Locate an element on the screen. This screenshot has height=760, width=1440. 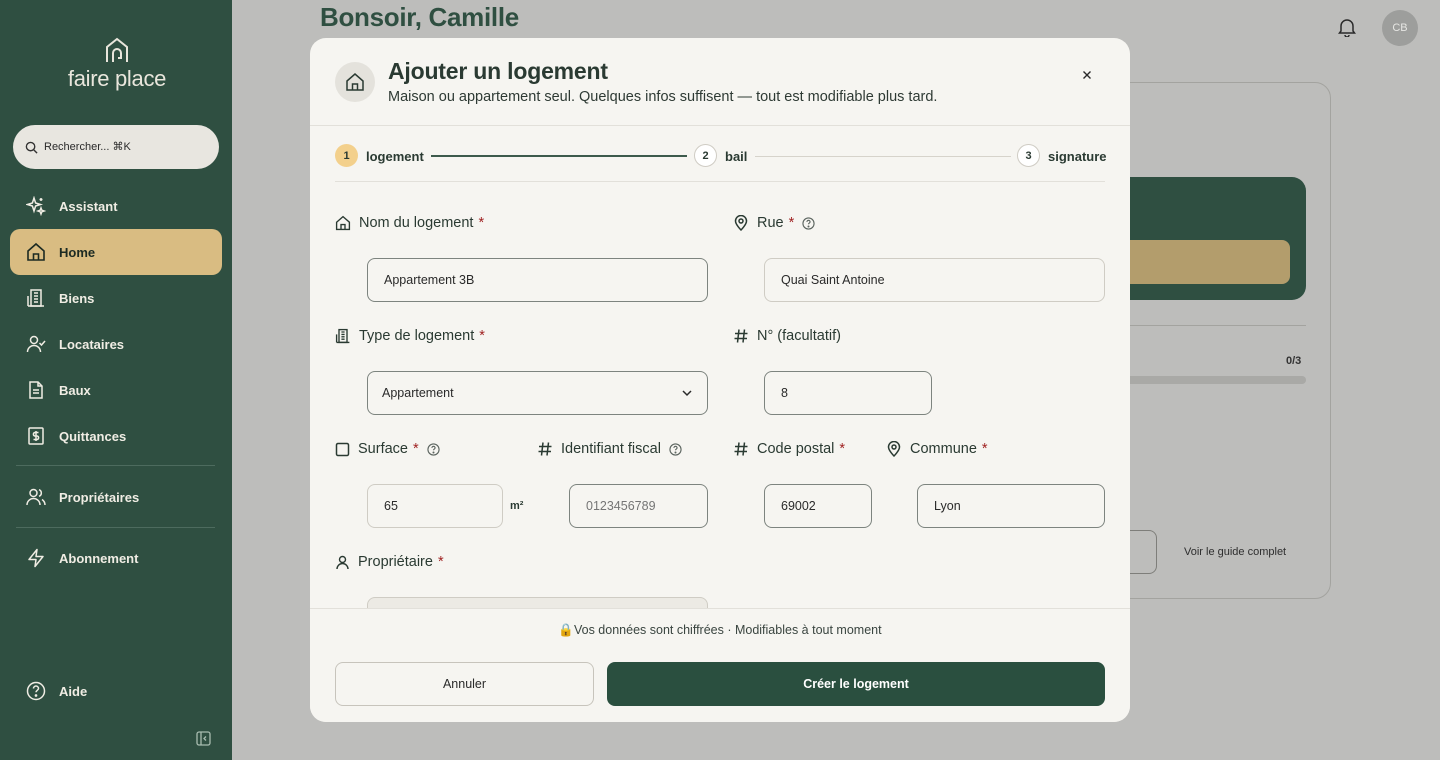
users-icon is located at coordinates (36, 497).